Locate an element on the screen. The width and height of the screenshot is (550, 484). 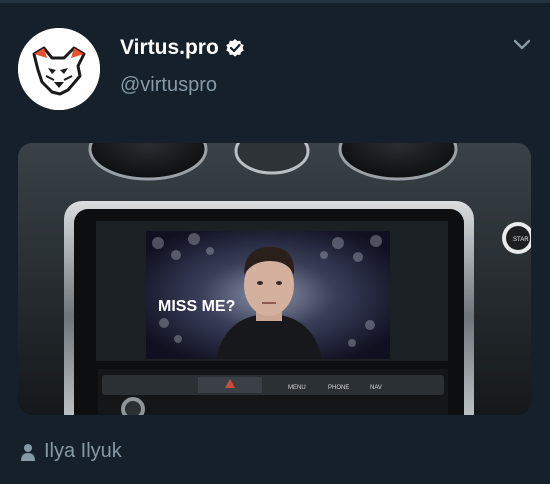
console-nav-button: NAV is located at coordinates (376, 388).